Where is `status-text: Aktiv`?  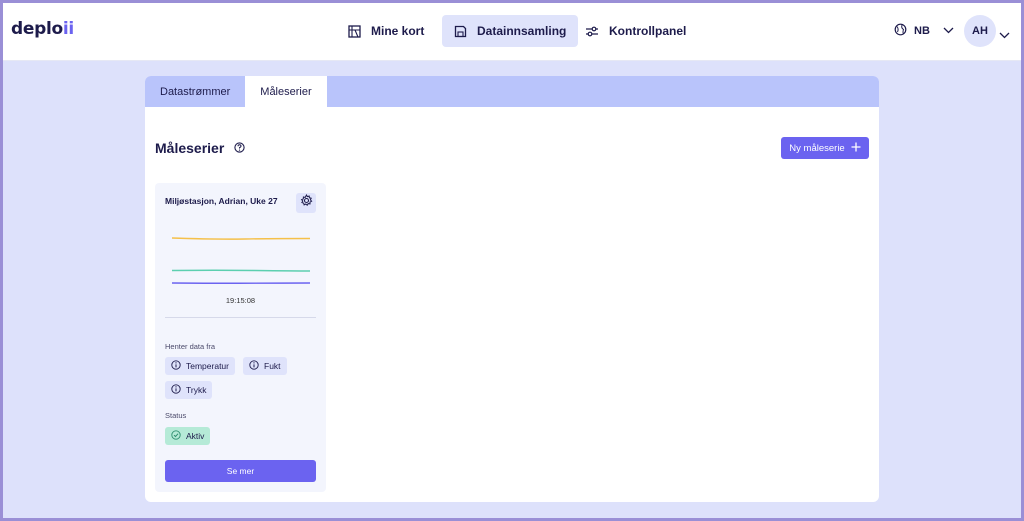
status-text: Aktiv is located at coordinates (195, 436).